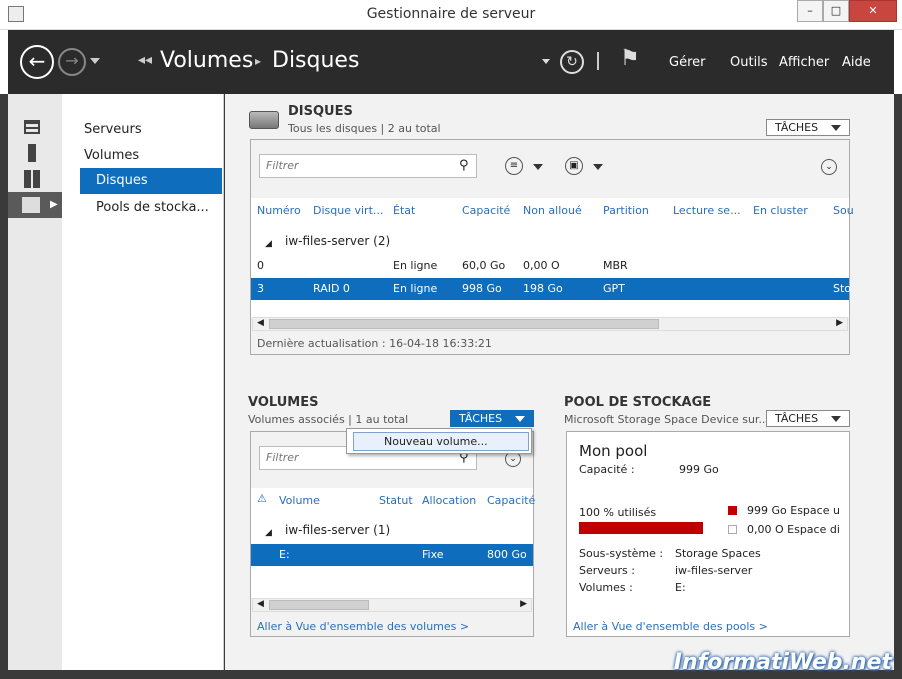 This screenshot has width=902, height=679. What do you see at coordinates (331, 288) in the screenshot?
I see `cell-disque-virtuel: RAID 0` at bounding box center [331, 288].